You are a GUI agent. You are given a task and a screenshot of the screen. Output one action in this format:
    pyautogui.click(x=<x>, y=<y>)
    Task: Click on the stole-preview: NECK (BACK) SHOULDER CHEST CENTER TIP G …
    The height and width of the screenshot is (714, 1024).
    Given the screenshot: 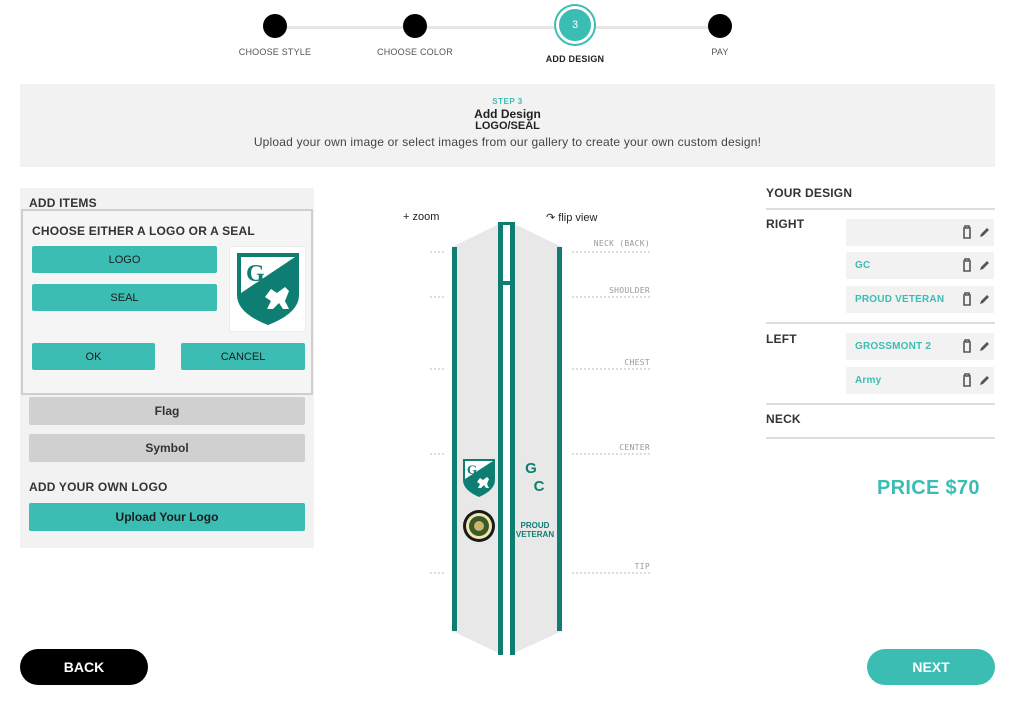 What is the action you would take?
    pyautogui.click(x=540, y=438)
    